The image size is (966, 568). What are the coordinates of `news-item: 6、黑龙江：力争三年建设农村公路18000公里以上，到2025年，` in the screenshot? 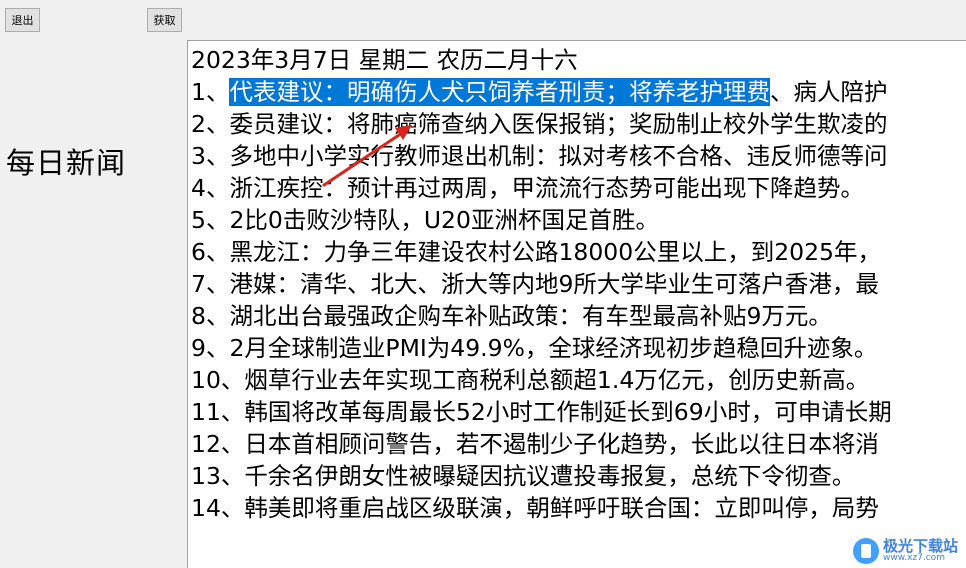 It's located at (536, 252).